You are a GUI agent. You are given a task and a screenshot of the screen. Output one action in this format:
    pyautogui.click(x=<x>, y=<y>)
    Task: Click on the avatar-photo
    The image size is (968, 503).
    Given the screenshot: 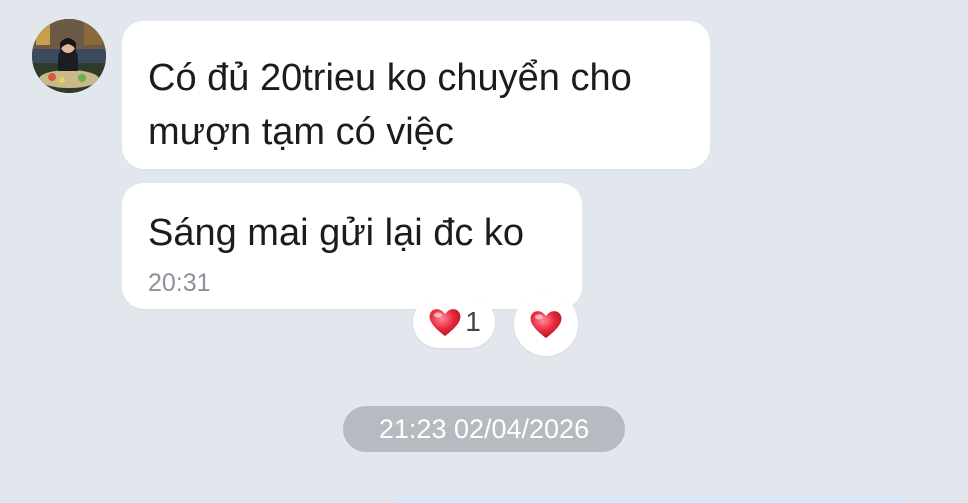 What is the action you would take?
    pyautogui.click(x=69, y=56)
    